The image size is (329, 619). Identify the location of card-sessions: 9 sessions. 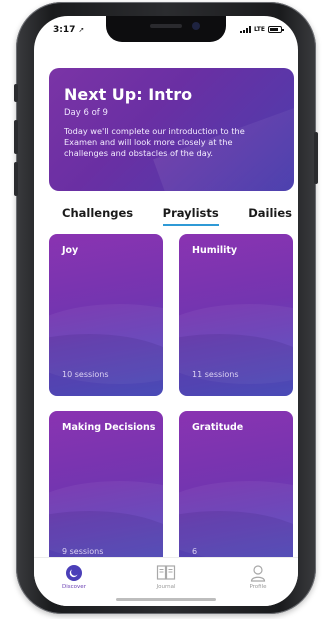
(83, 551).